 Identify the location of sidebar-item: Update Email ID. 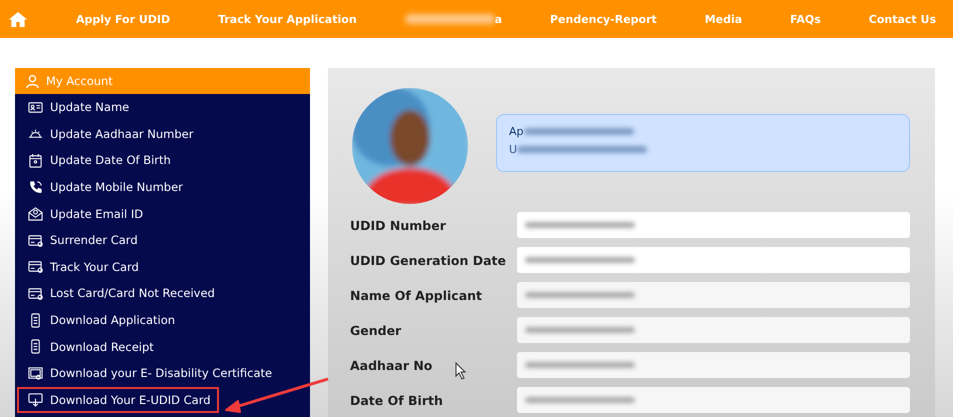
(84, 213).